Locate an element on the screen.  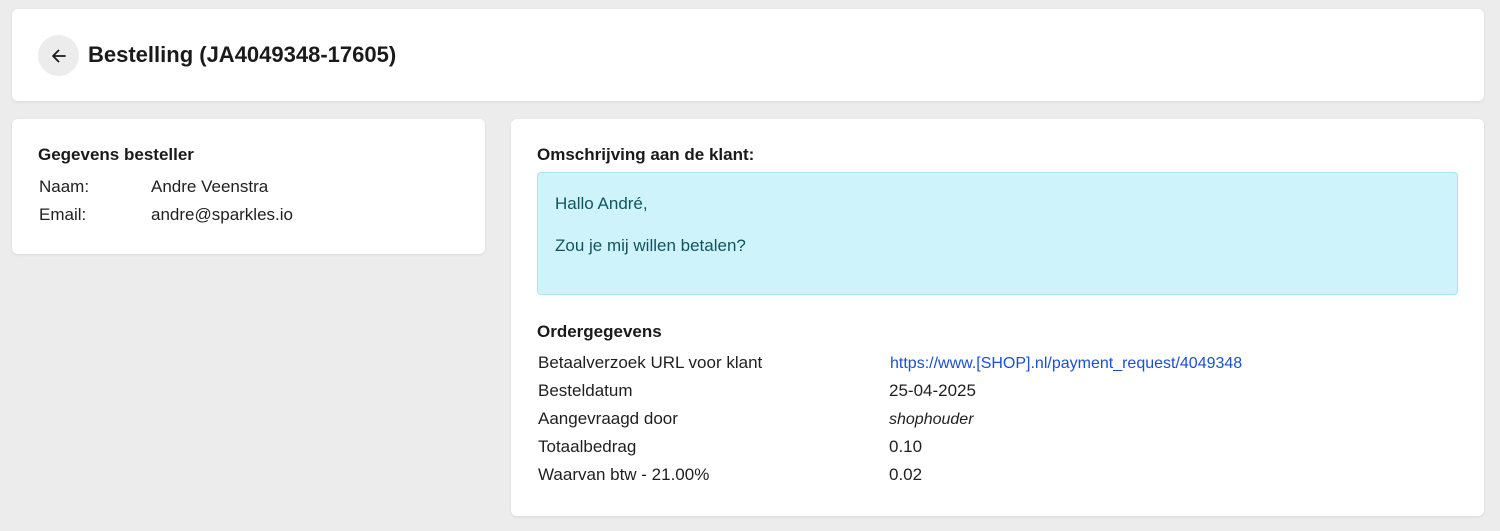
customer-email-row: Email: andre@sparkles.io is located at coordinates (166, 215).